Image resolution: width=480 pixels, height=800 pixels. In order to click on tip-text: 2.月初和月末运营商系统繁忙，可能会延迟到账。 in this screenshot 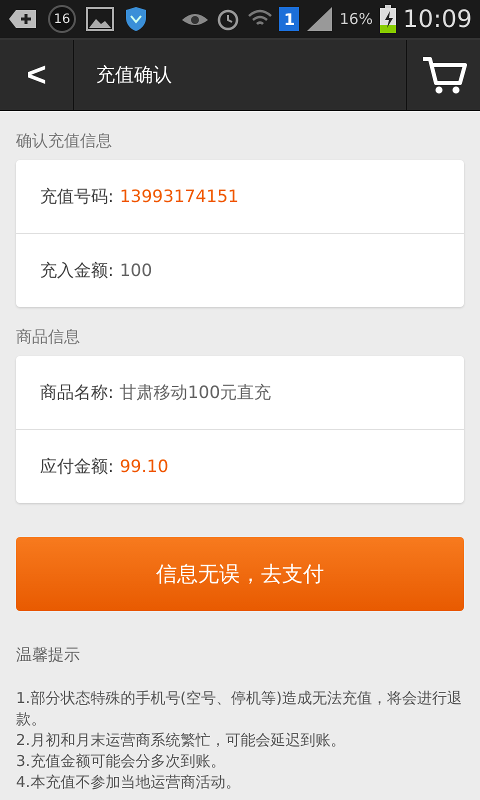, I will do `click(181, 740)`.